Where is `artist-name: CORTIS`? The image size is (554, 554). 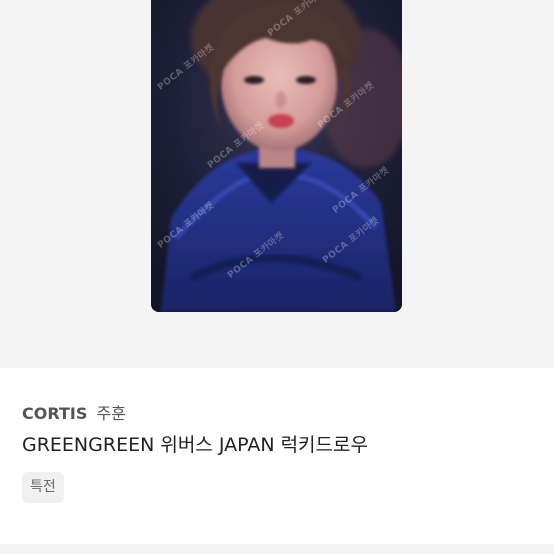
artist-name: CORTIS is located at coordinates (54, 413).